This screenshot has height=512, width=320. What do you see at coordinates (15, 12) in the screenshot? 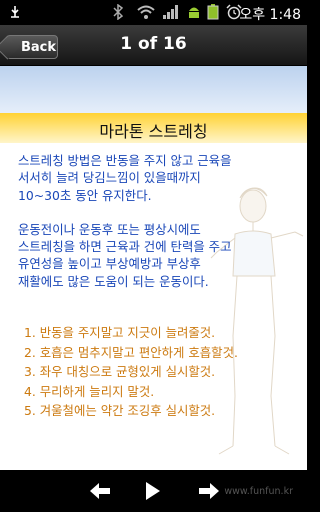
I see `usb-icon` at bounding box center [15, 12].